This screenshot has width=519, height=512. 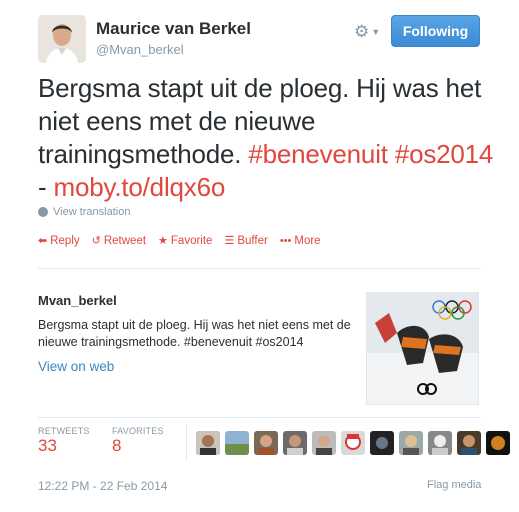 What do you see at coordinates (173, 29) in the screenshot?
I see `author-name: Maurice van Berkel` at bounding box center [173, 29].